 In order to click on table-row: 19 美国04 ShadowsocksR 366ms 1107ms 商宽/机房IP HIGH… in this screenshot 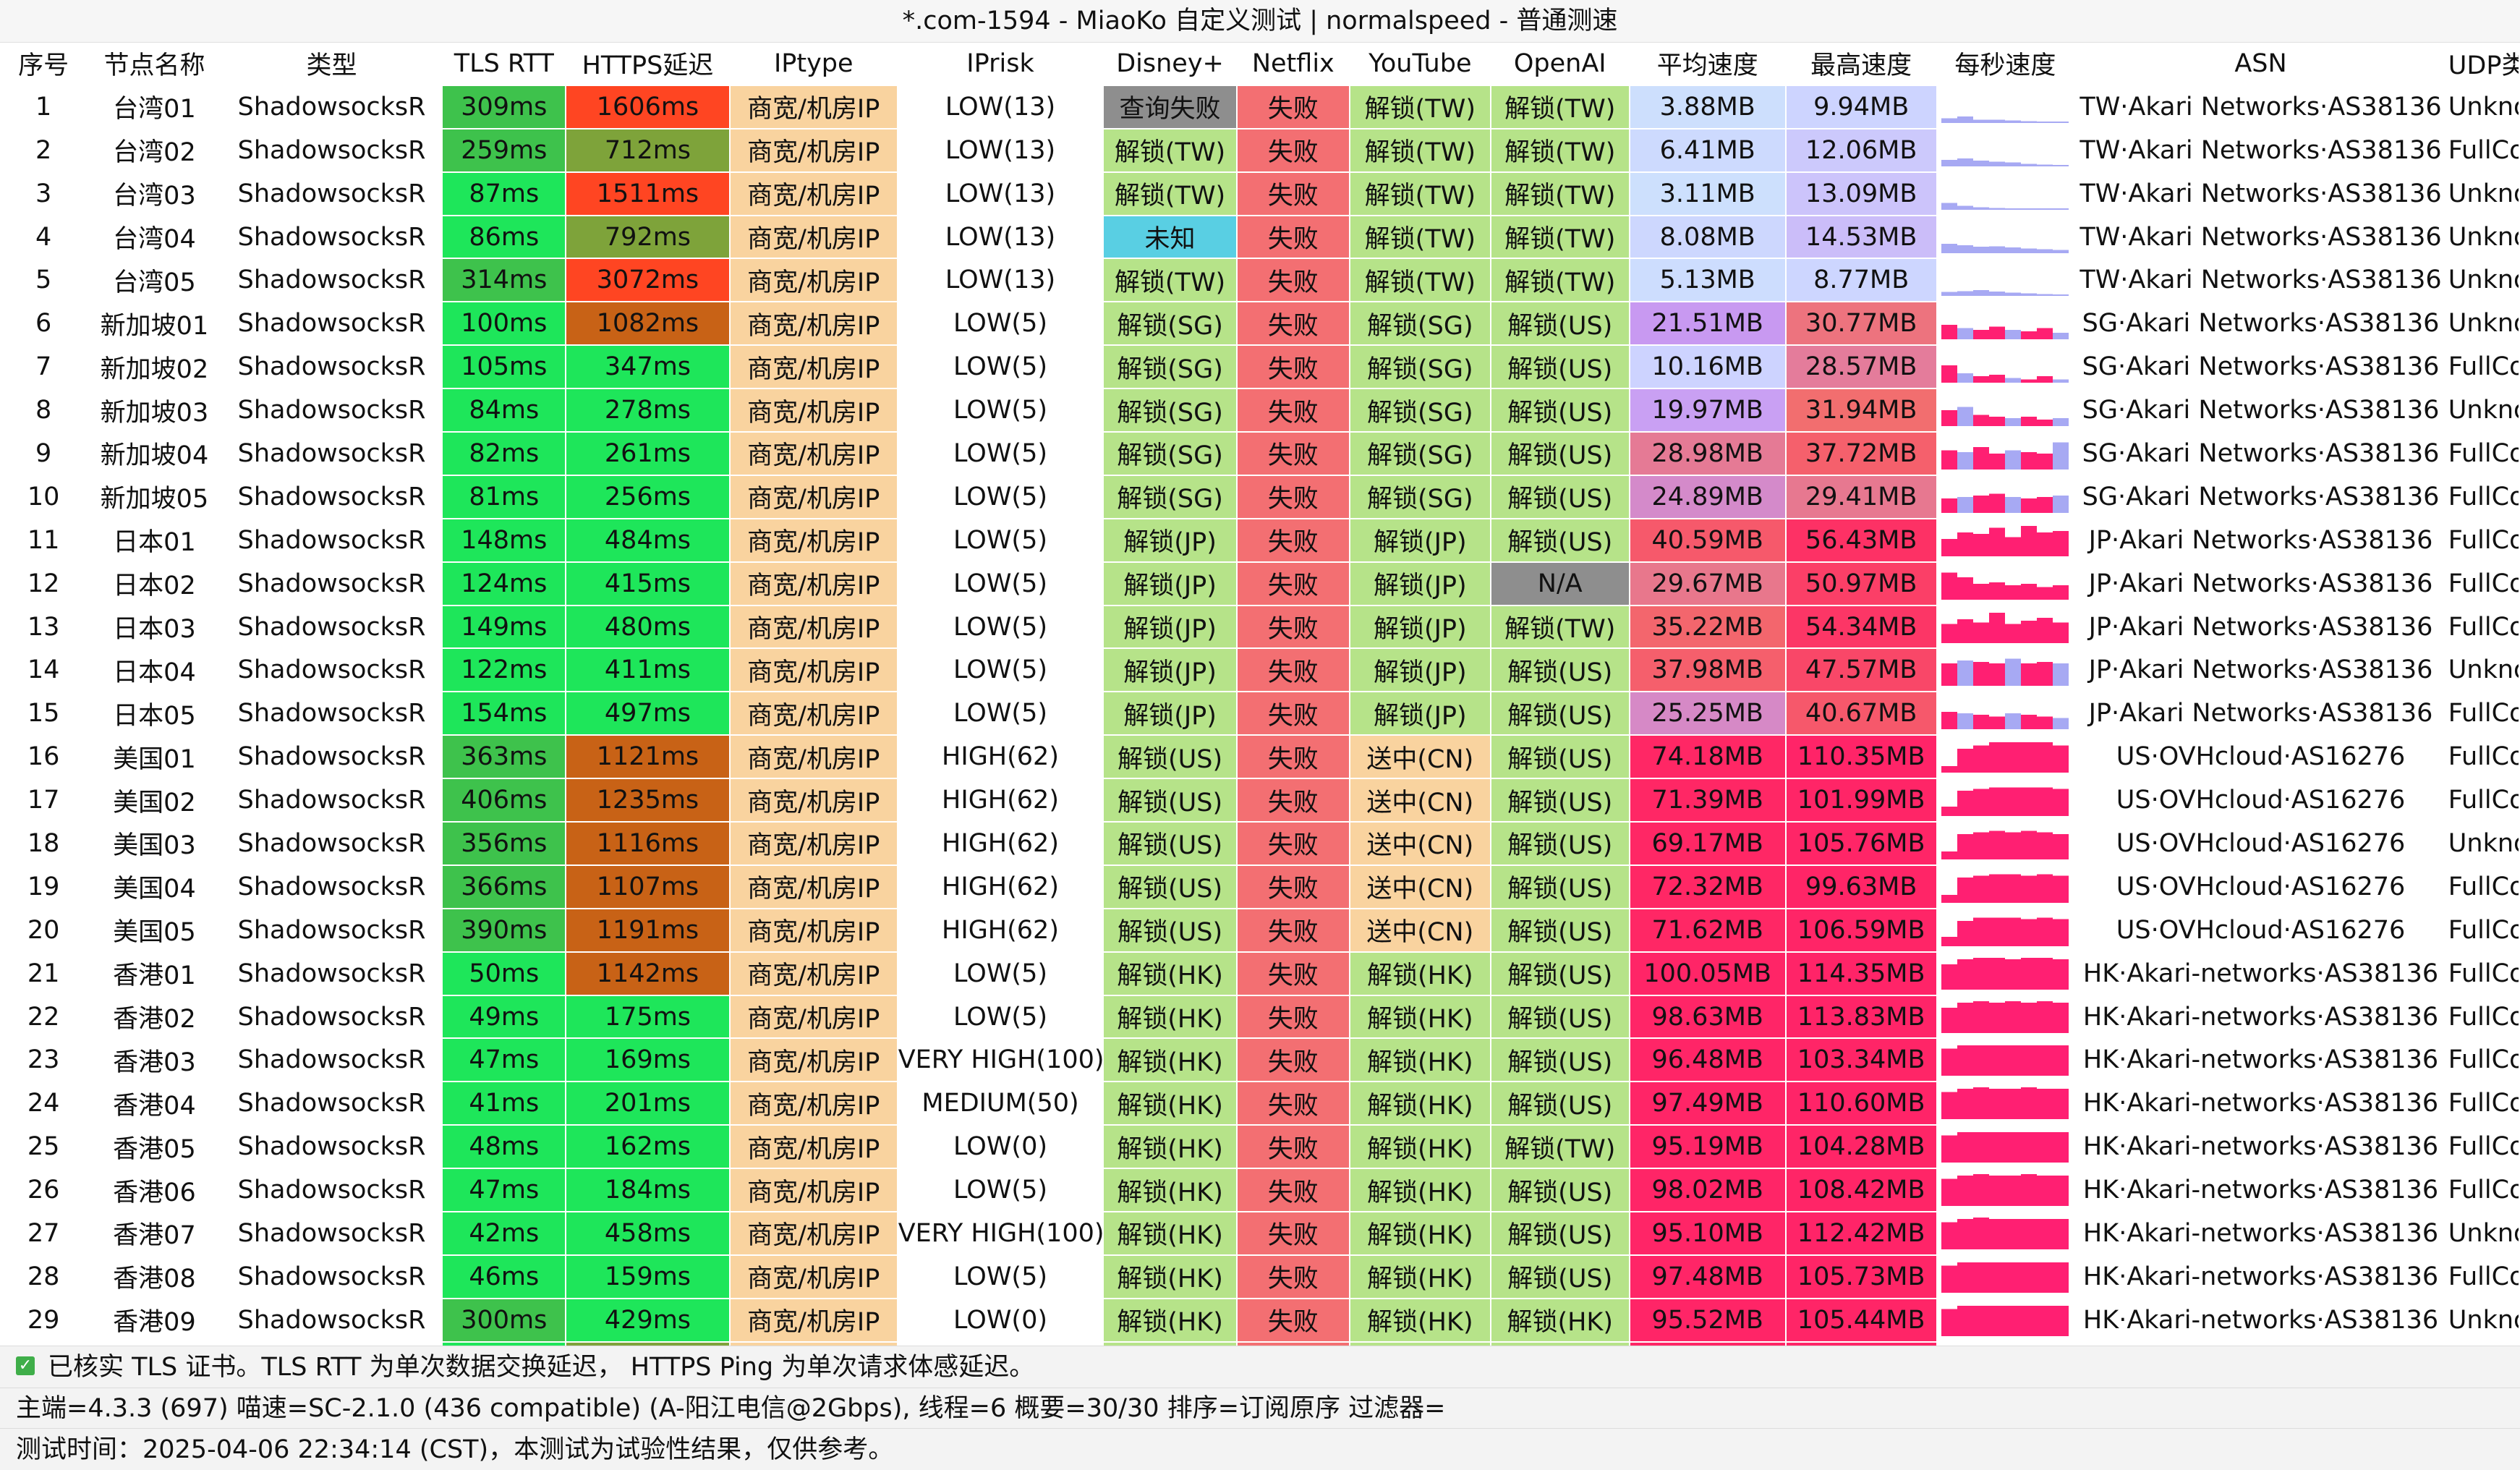, I will do `click(1260, 887)`.